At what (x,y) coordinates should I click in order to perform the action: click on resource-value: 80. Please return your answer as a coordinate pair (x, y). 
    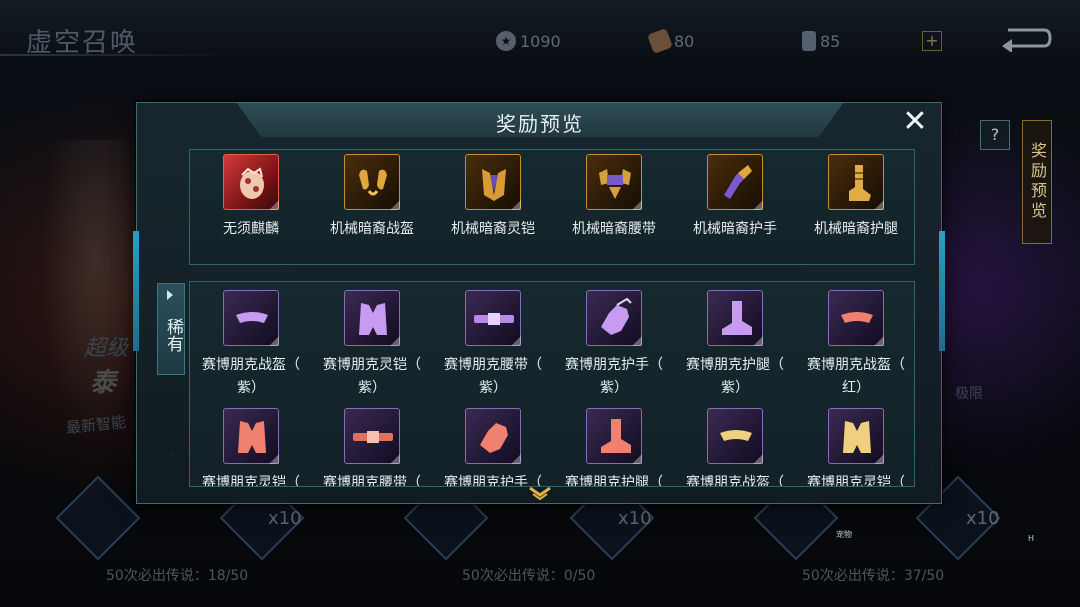
    Looking at the image, I should click on (684, 41).